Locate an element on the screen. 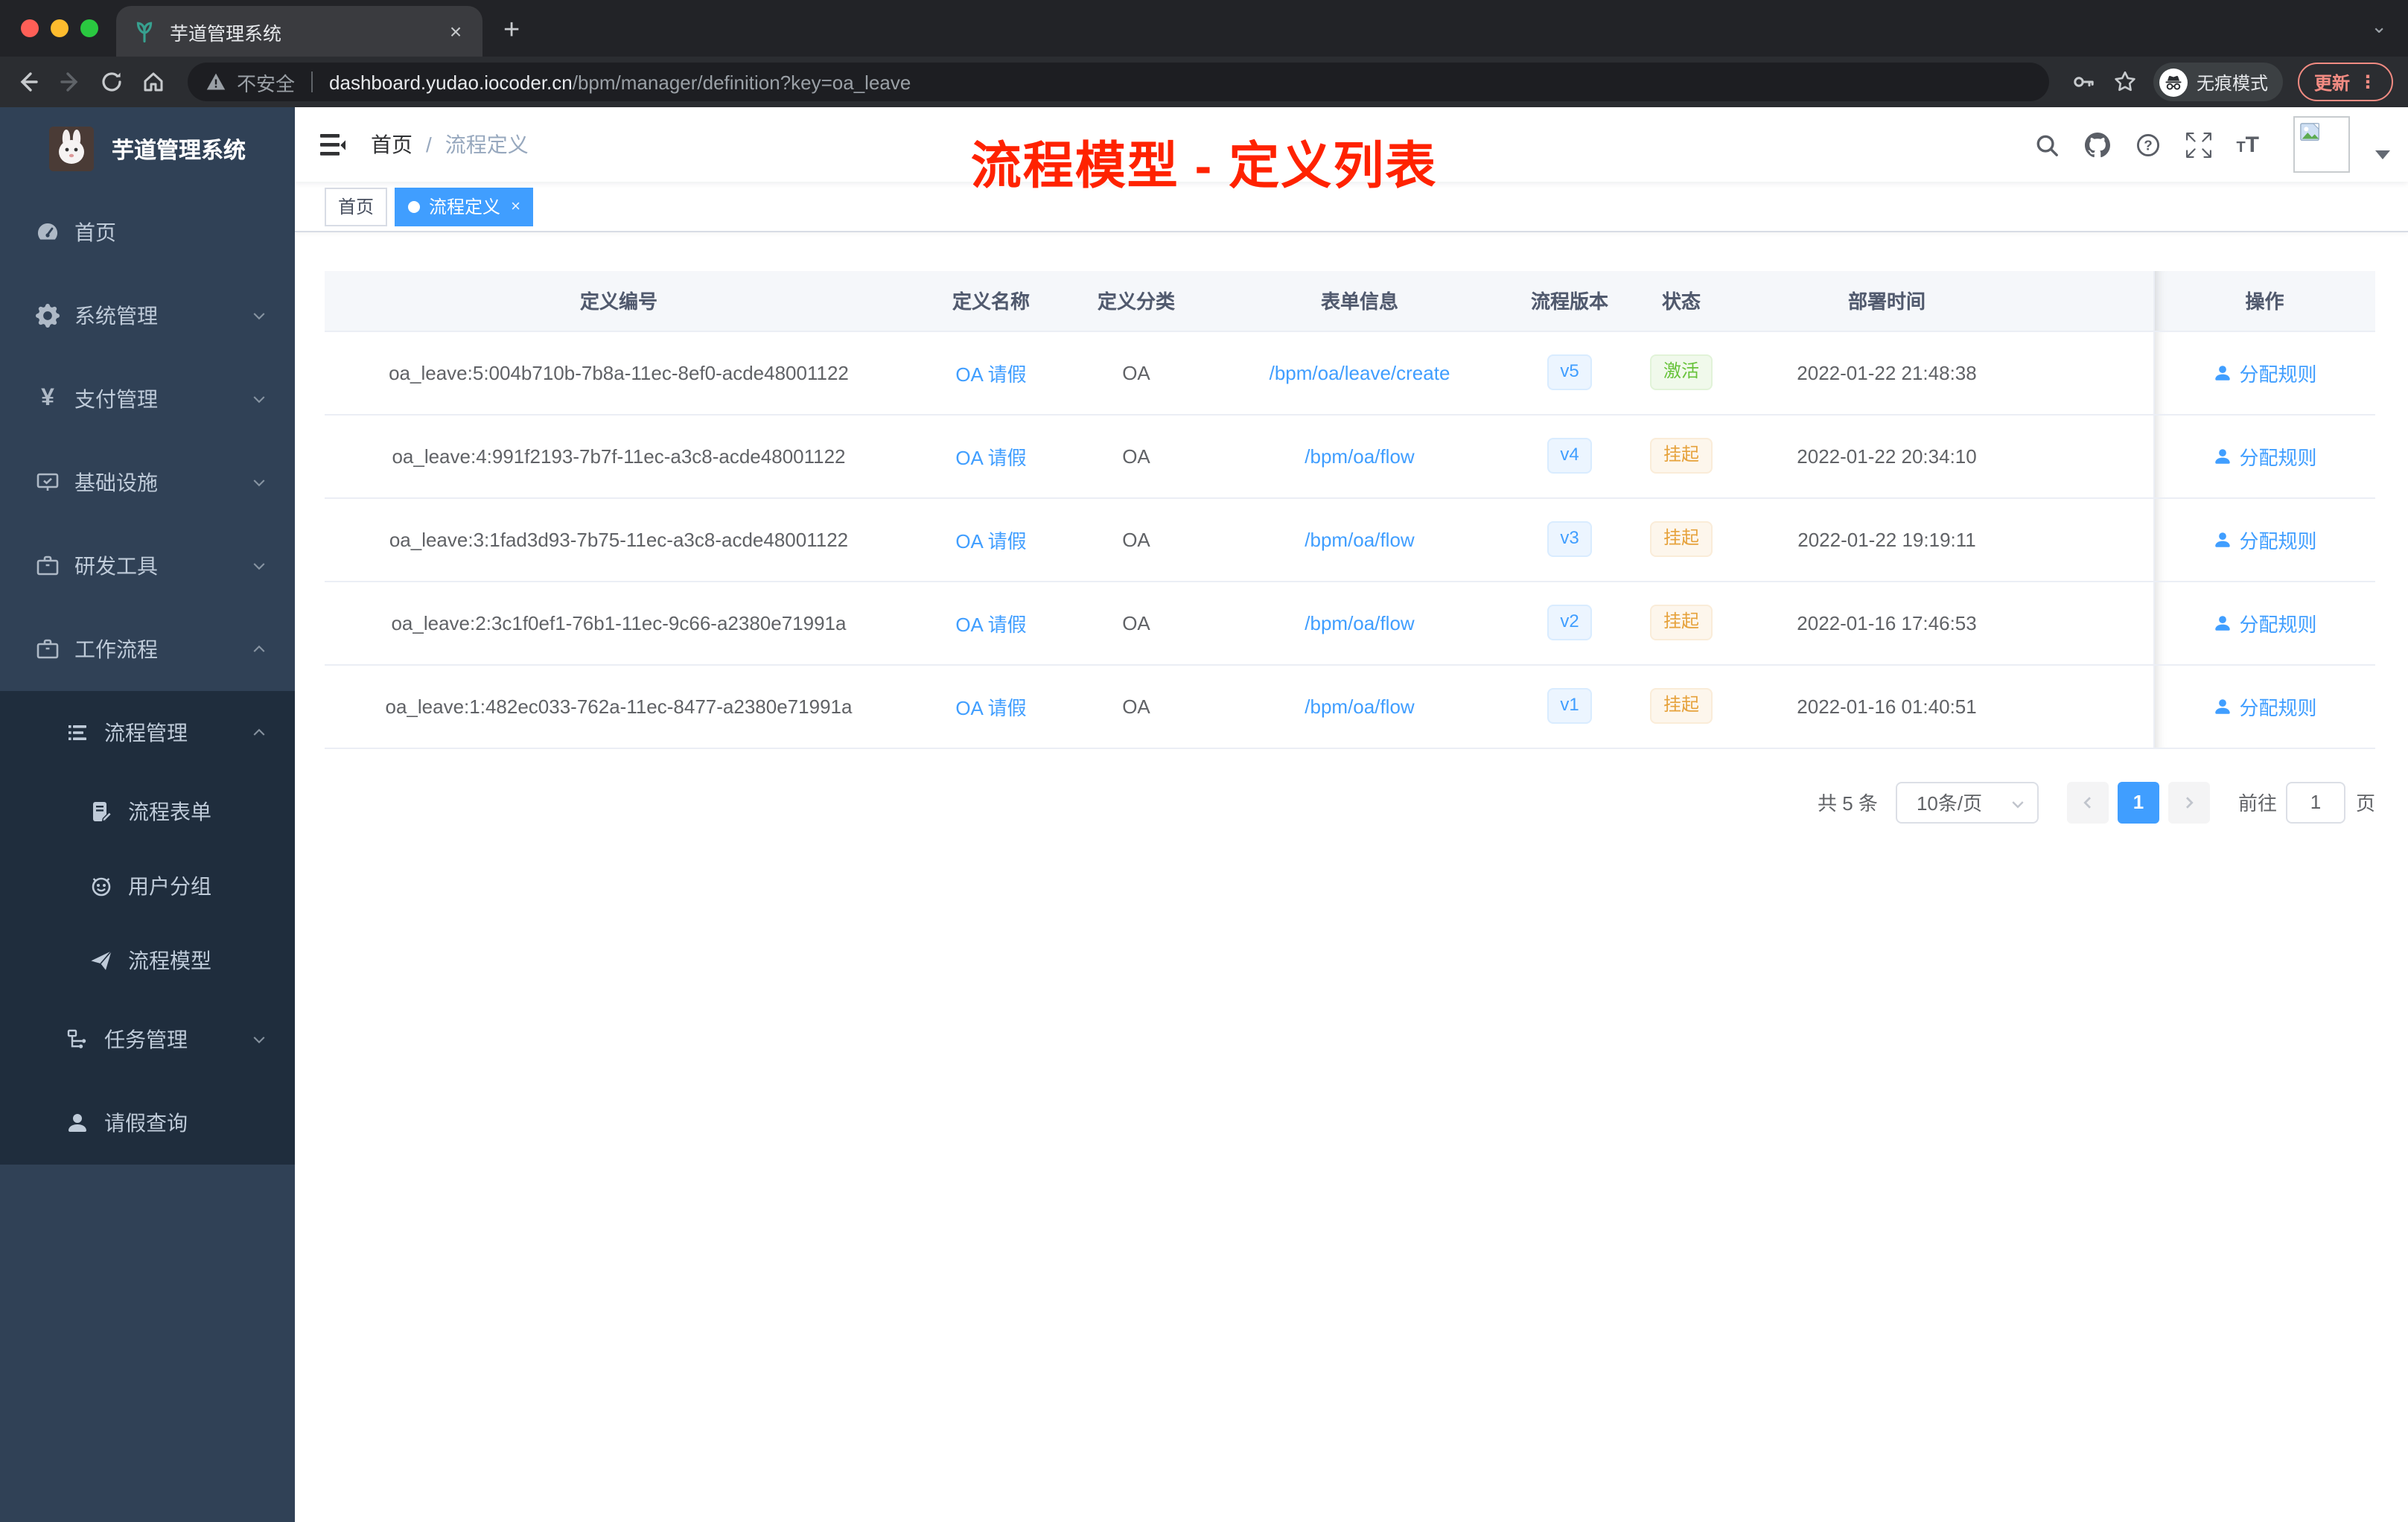  tag-process-definition: 流程定义 × is located at coordinates (464, 206).